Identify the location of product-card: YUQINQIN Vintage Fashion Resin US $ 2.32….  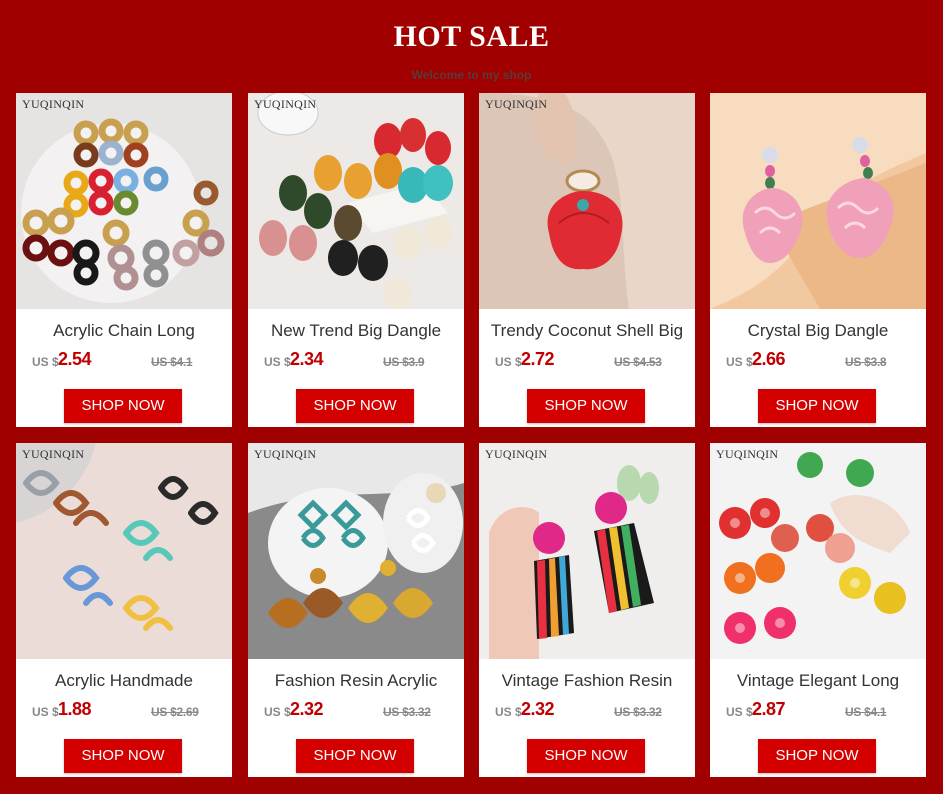
(587, 610).